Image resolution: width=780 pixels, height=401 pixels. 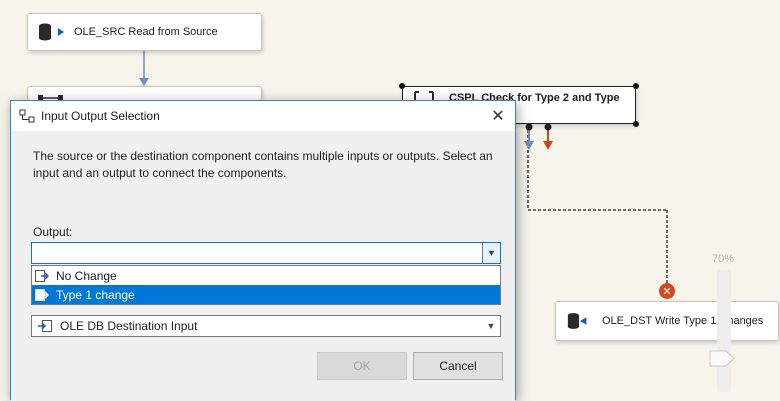 What do you see at coordinates (144, 93) in the screenshot?
I see `hidden-component-node` at bounding box center [144, 93].